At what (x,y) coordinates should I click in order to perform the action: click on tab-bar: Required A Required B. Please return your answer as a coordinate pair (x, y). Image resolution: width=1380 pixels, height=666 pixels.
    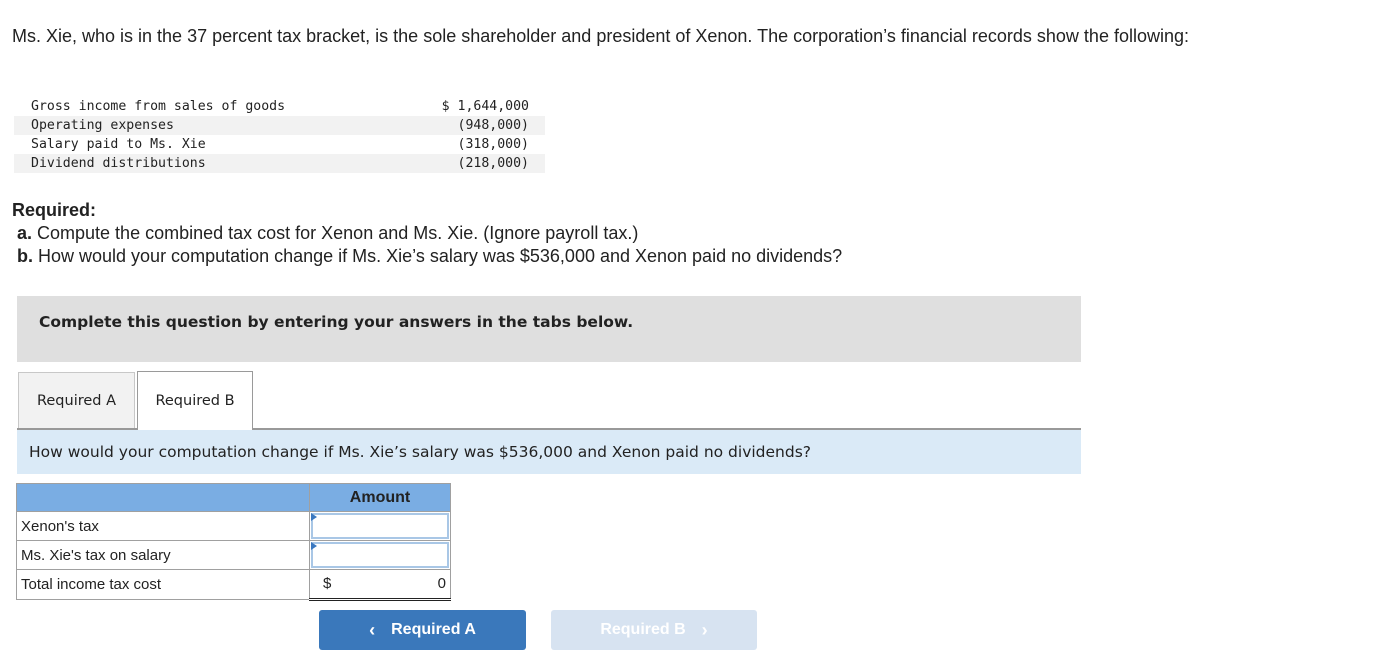
    Looking at the image, I should click on (549, 400).